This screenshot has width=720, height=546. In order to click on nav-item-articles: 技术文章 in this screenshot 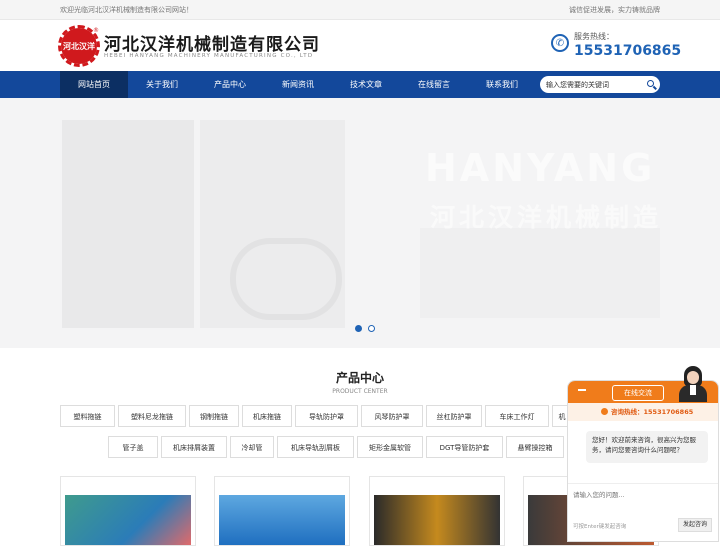, I will do `click(366, 84)`.